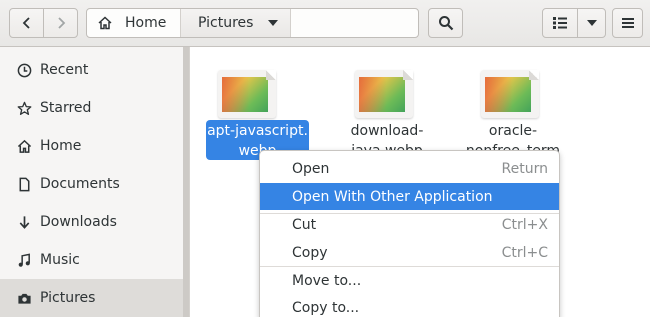  Describe the element at coordinates (524, 168) in the screenshot. I see `menu-item-shortcut: Return` at that location.